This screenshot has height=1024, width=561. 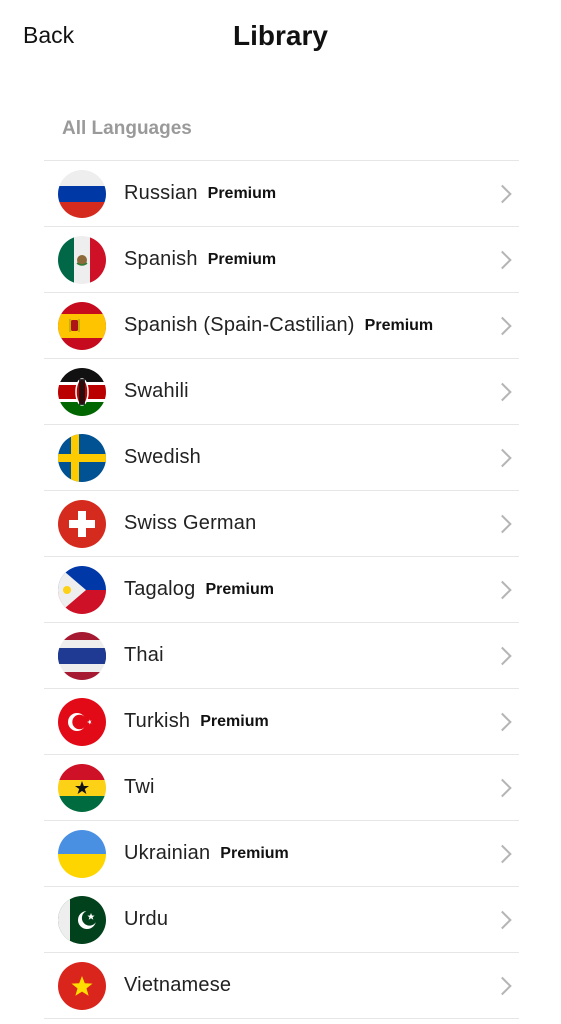 What do you see at coordinates (146, 919) in the screenshot?
I see `language-name: Urdu` at bounding box center [146, 919].